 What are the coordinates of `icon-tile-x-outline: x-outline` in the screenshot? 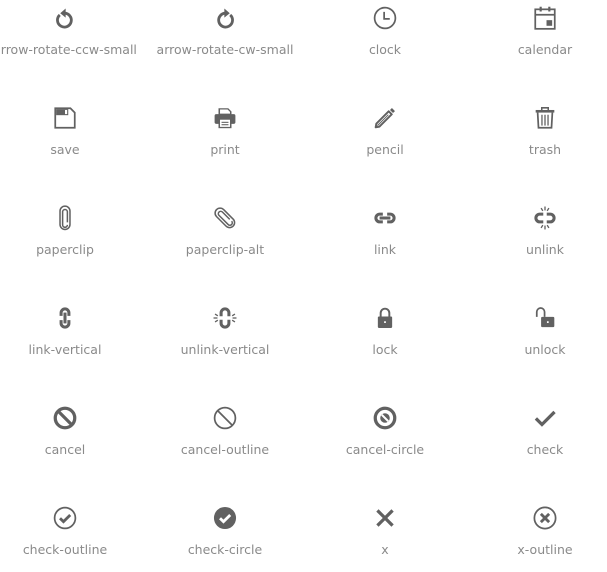 It's located at (536, 522).